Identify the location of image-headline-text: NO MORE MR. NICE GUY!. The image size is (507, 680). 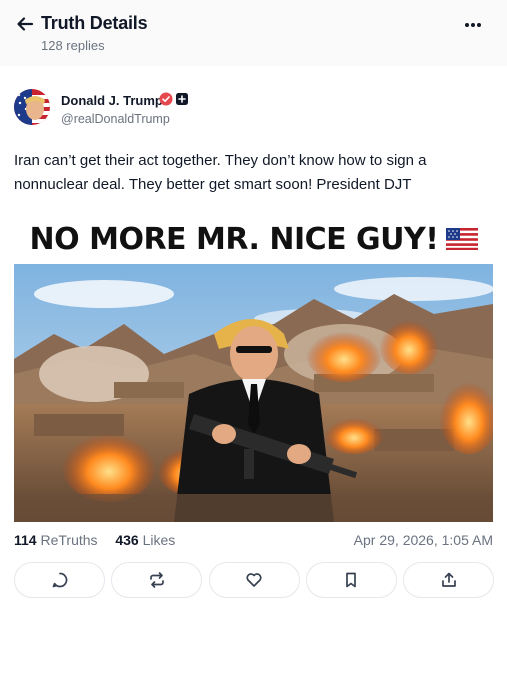
(234, 239).